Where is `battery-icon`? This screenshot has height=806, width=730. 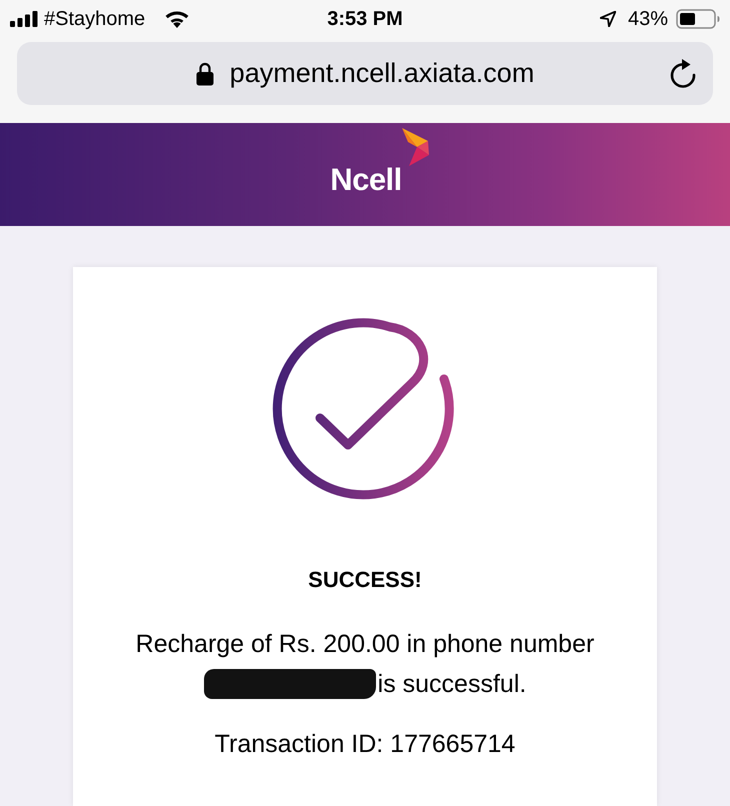 battery-icon is located at coordinates (698, 19).